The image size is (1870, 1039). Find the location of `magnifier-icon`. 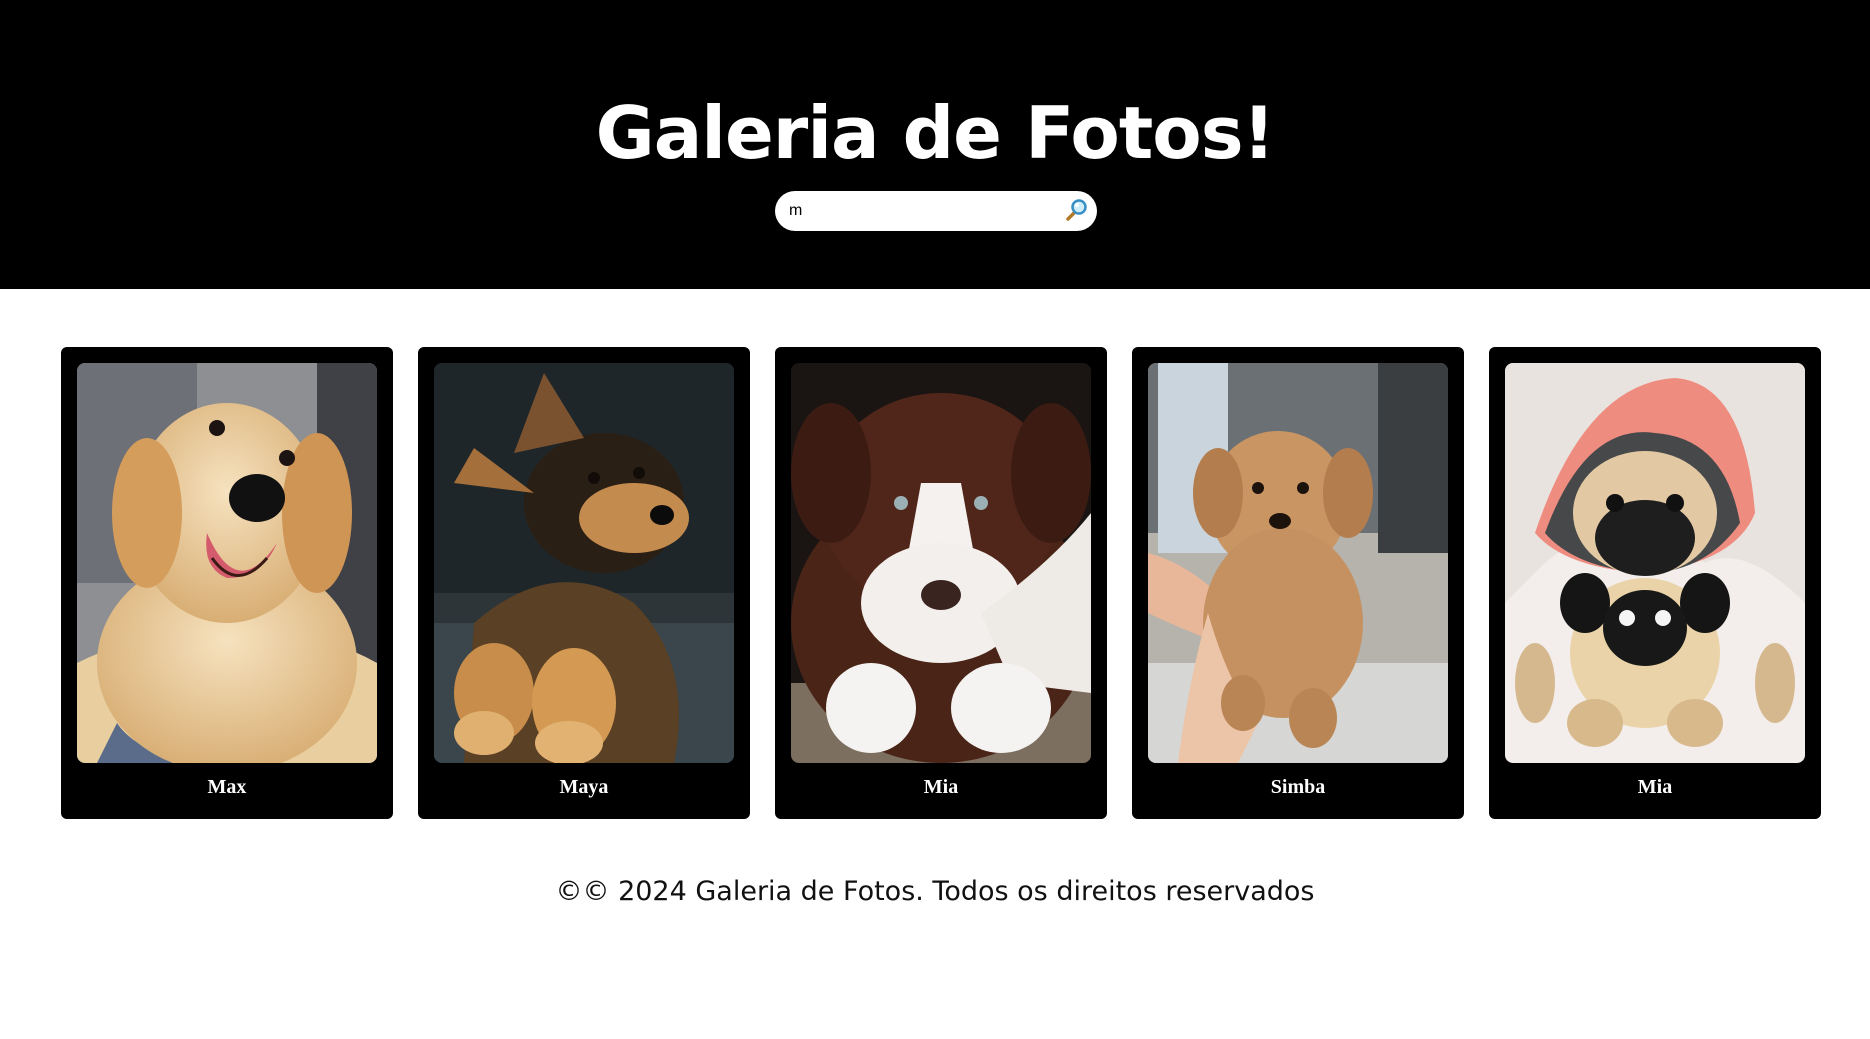

magnifier-icon is located at coordinates (1077, 211).